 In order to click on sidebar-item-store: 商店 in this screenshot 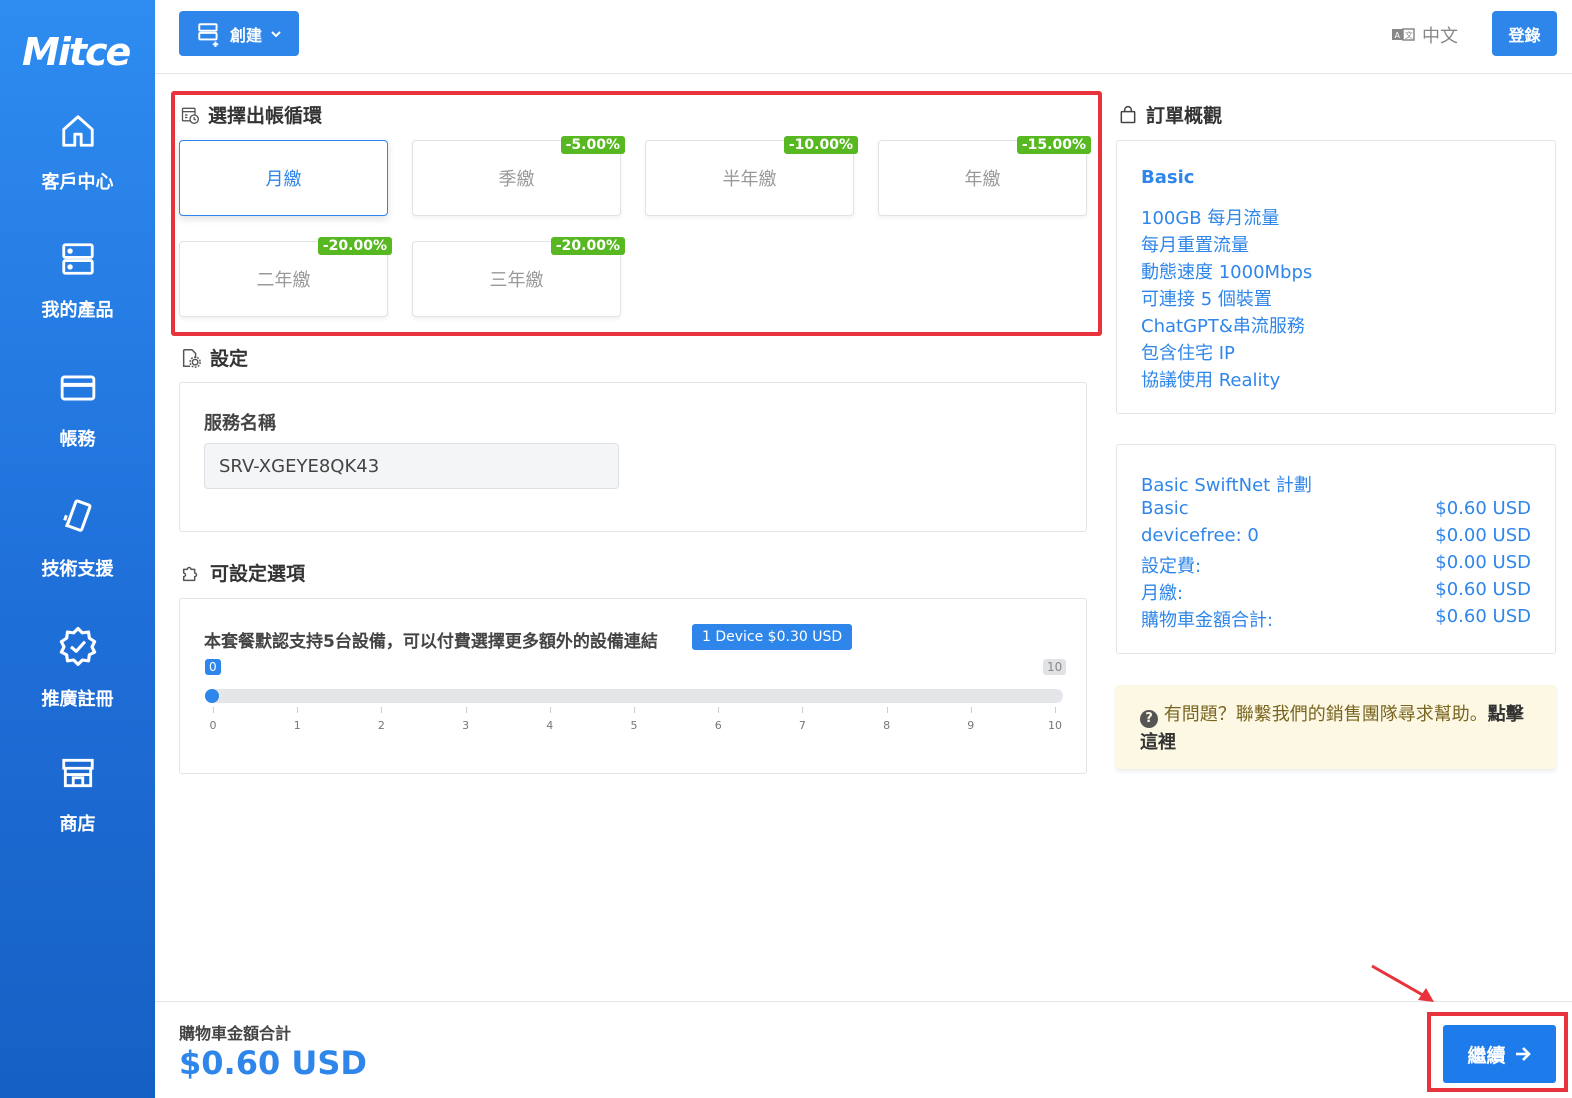, I will do `click(77, 814)`.